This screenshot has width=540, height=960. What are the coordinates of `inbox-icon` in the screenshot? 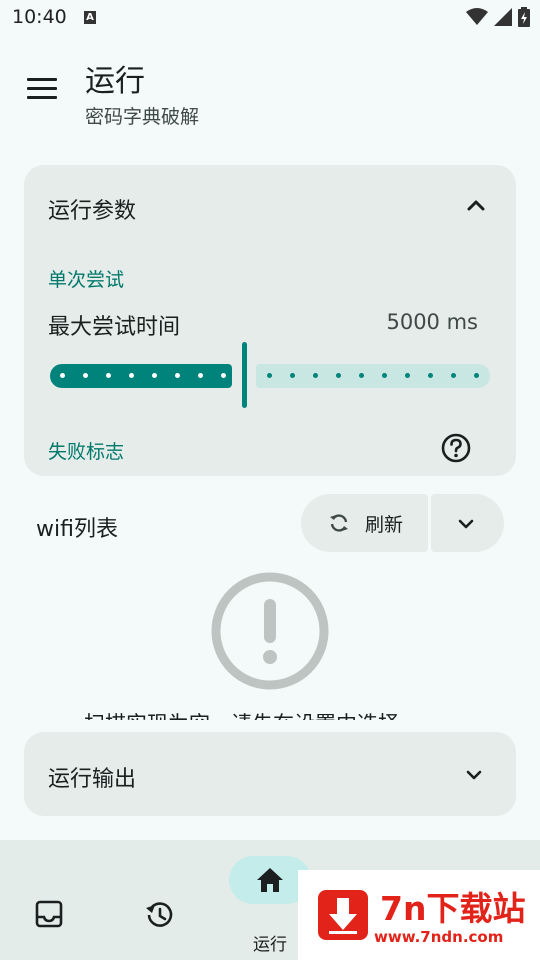 It's located at (49, 914).